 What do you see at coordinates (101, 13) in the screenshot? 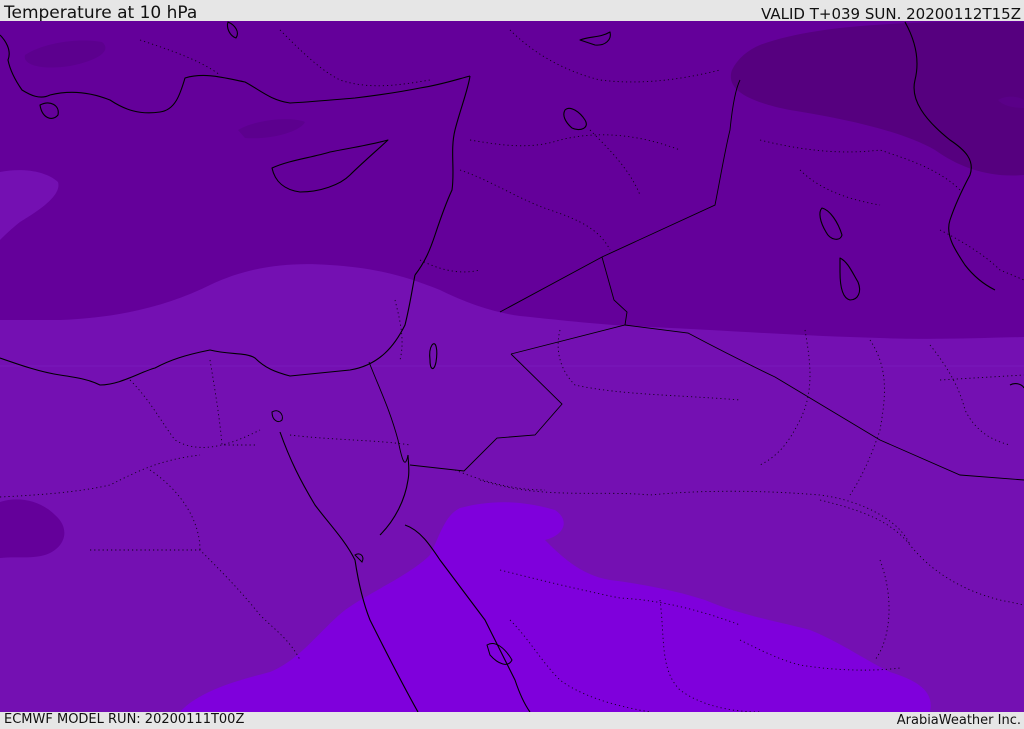
I see `map-title: Temperature at 10 hPa` at bounding box center [101, 13].